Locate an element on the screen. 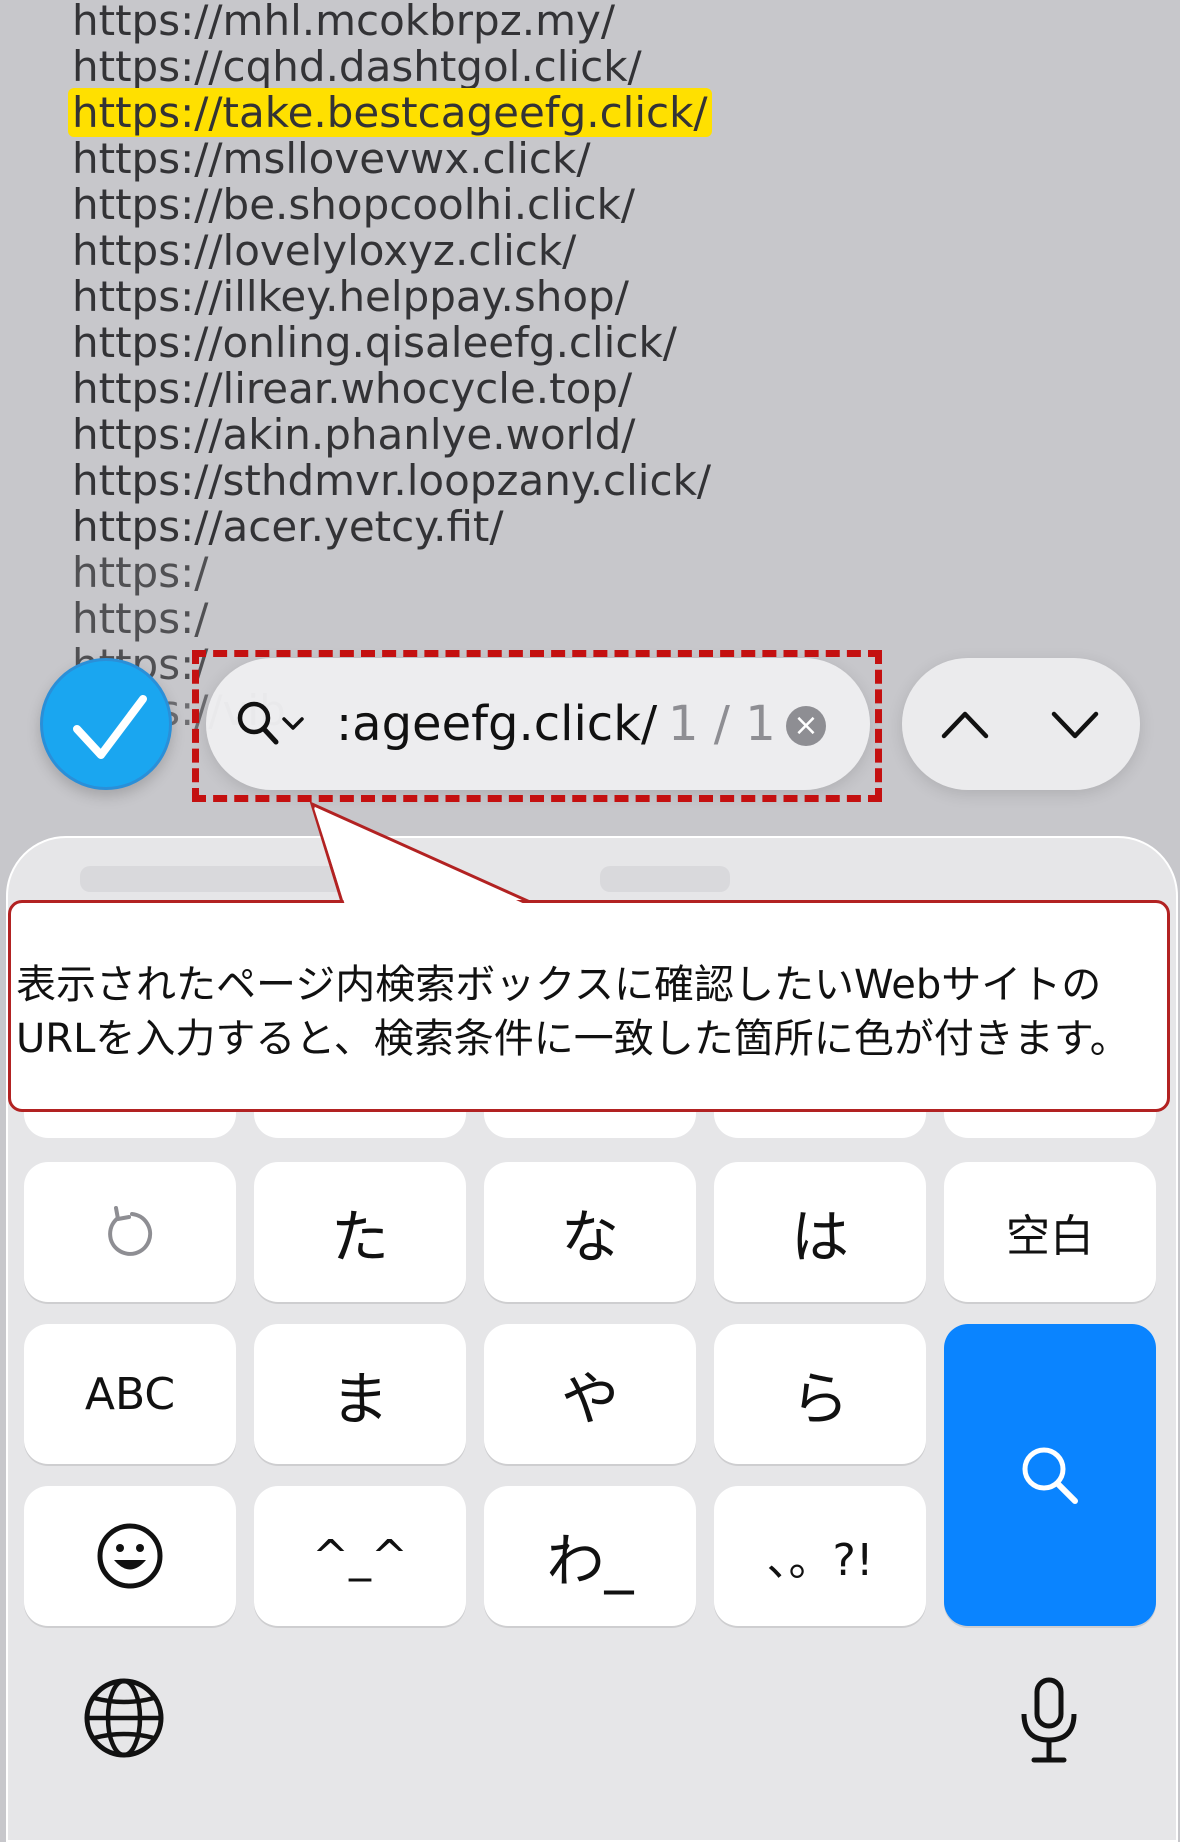 The image size is (1198, 1842). callout-line-2: URLを入力すると、検索条件に一致した箇所に色が付きます。 is located at coordinates (573, 1039).